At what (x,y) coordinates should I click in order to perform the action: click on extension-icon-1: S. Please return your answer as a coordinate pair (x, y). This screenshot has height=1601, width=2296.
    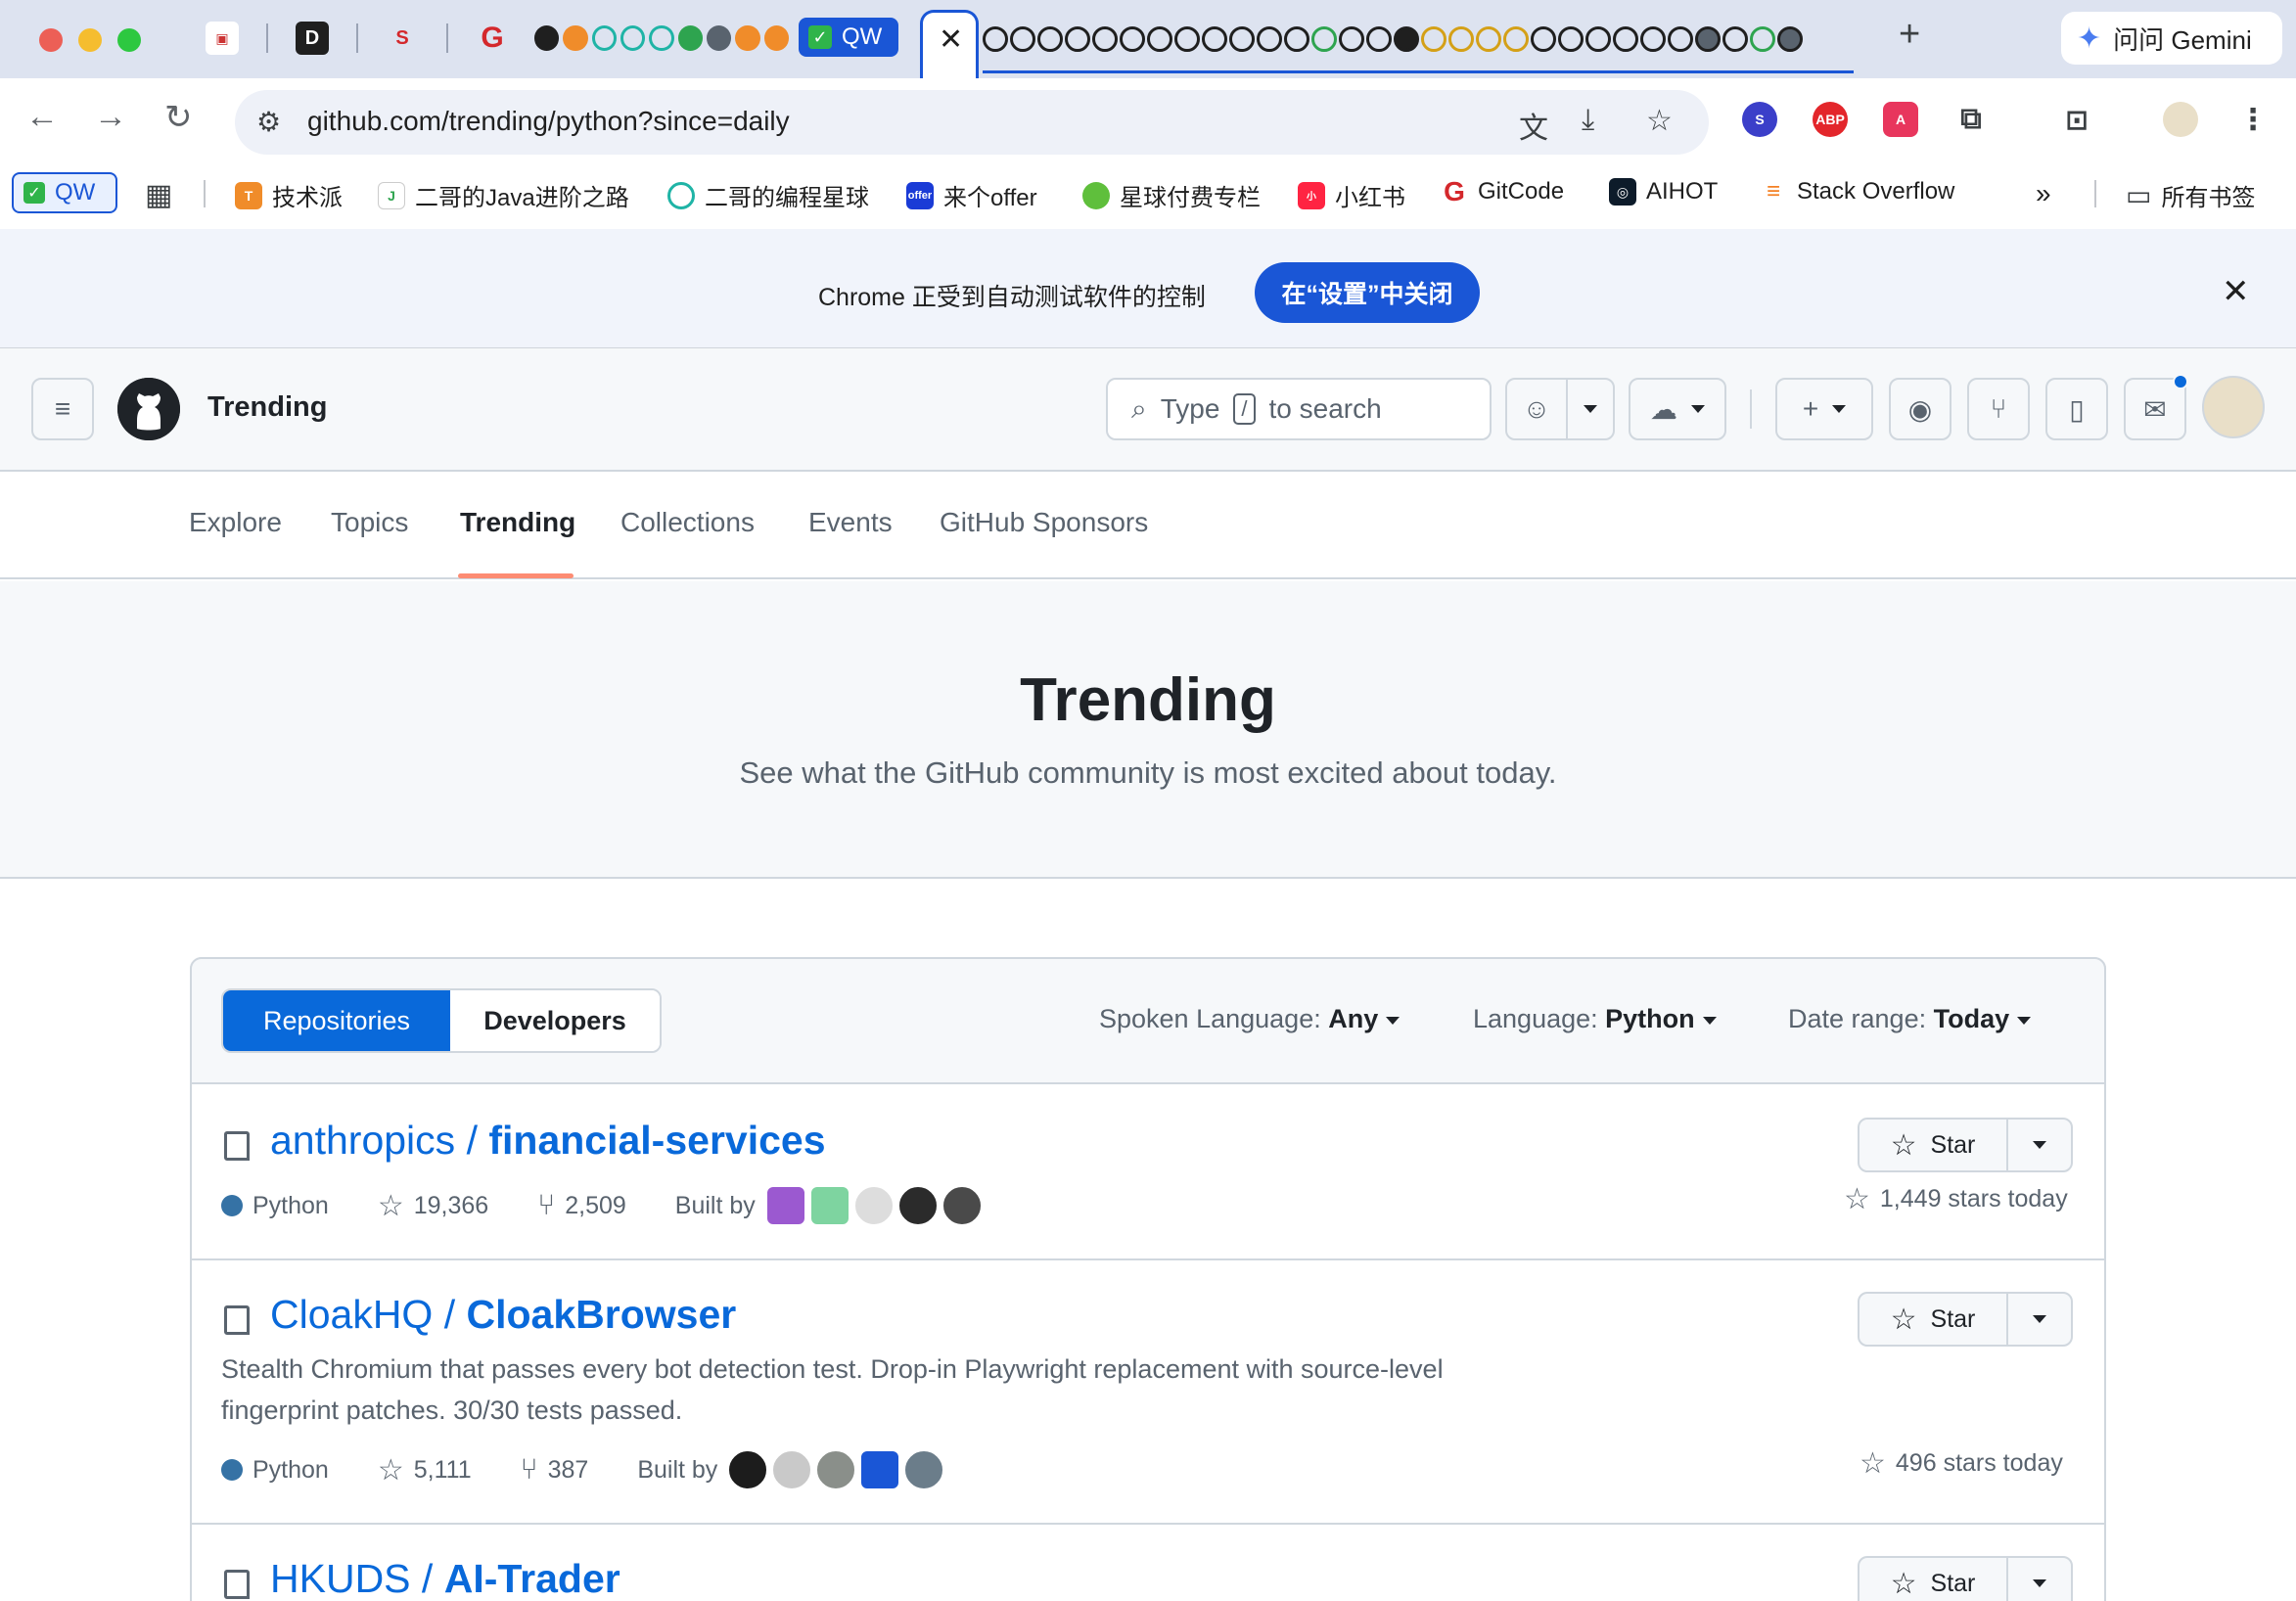
    Looking at the image, I should click on (1759, 119).